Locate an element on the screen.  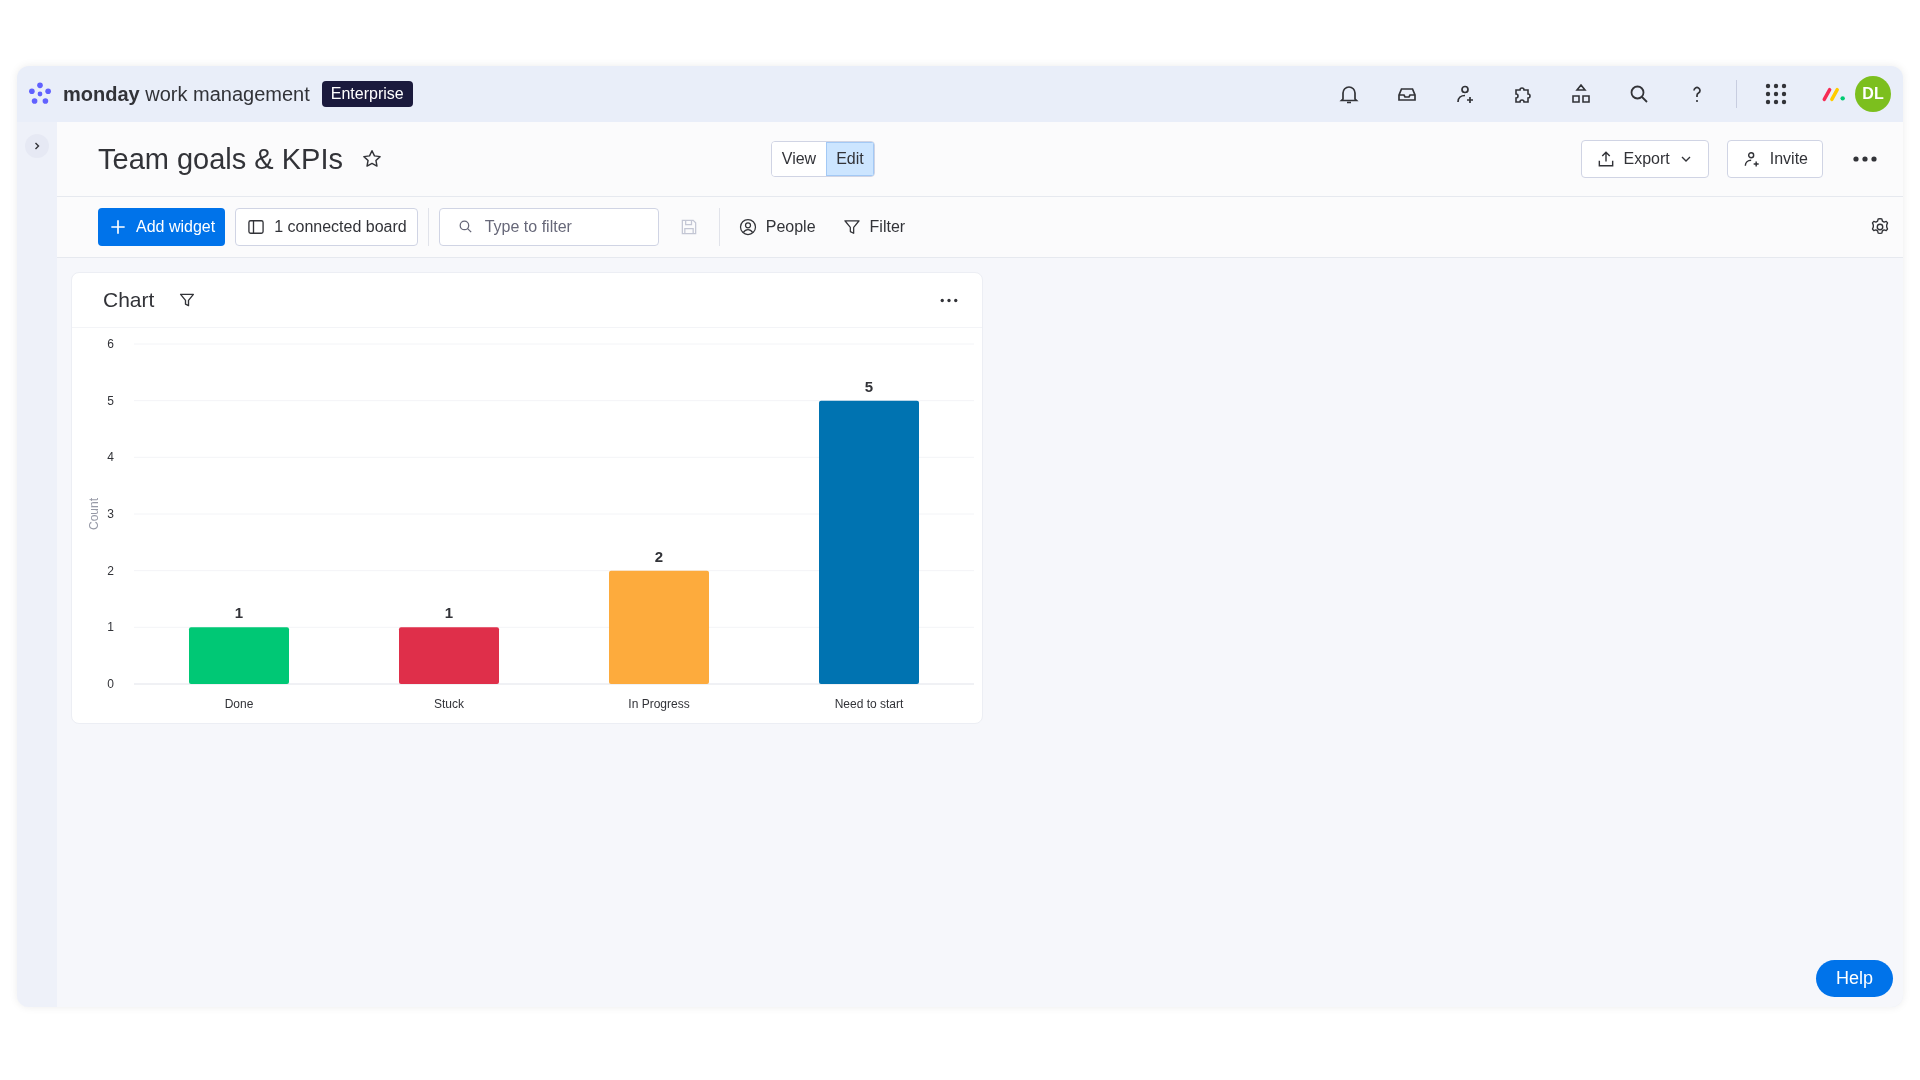
product-logo-icon is located at coordinates (1834, 94).